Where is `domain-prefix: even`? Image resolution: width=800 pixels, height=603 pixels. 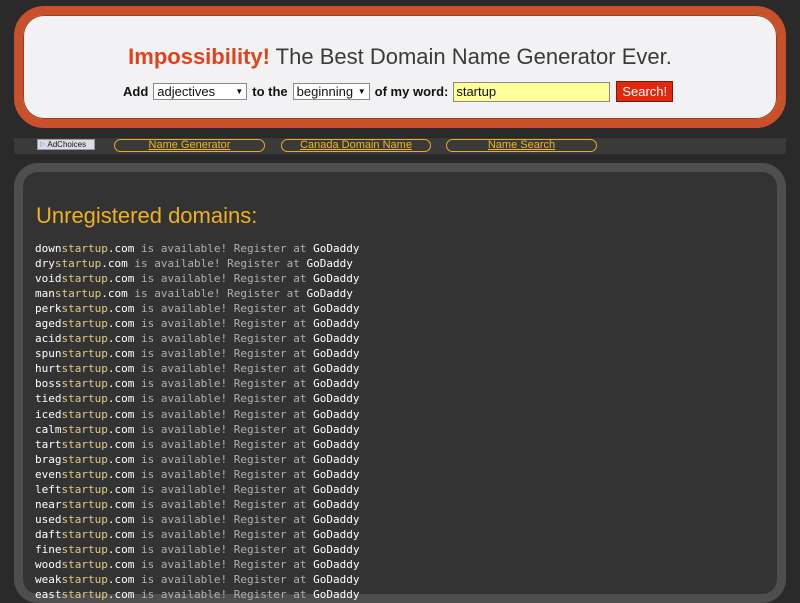
domain-prefix: even is located at coordinates (48, 474).